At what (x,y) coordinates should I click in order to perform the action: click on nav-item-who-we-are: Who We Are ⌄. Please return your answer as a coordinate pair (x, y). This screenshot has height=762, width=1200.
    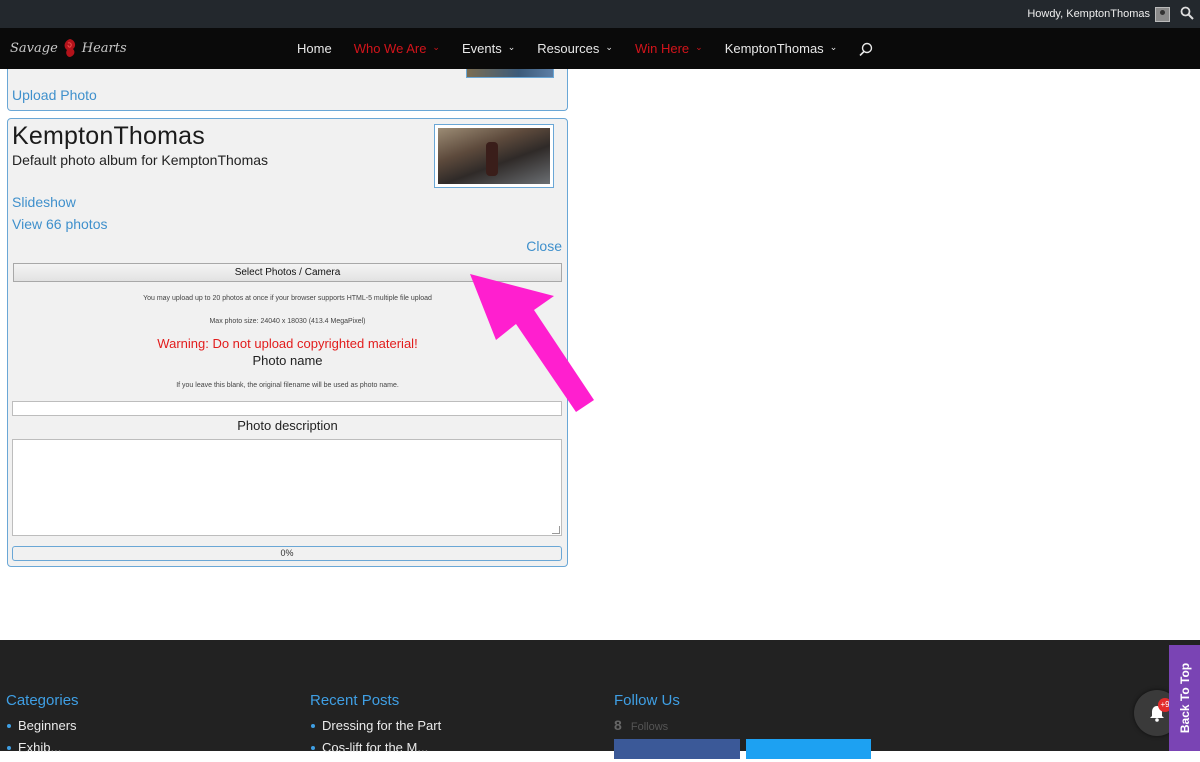
    Looking at the image, I should click on (397, 48).